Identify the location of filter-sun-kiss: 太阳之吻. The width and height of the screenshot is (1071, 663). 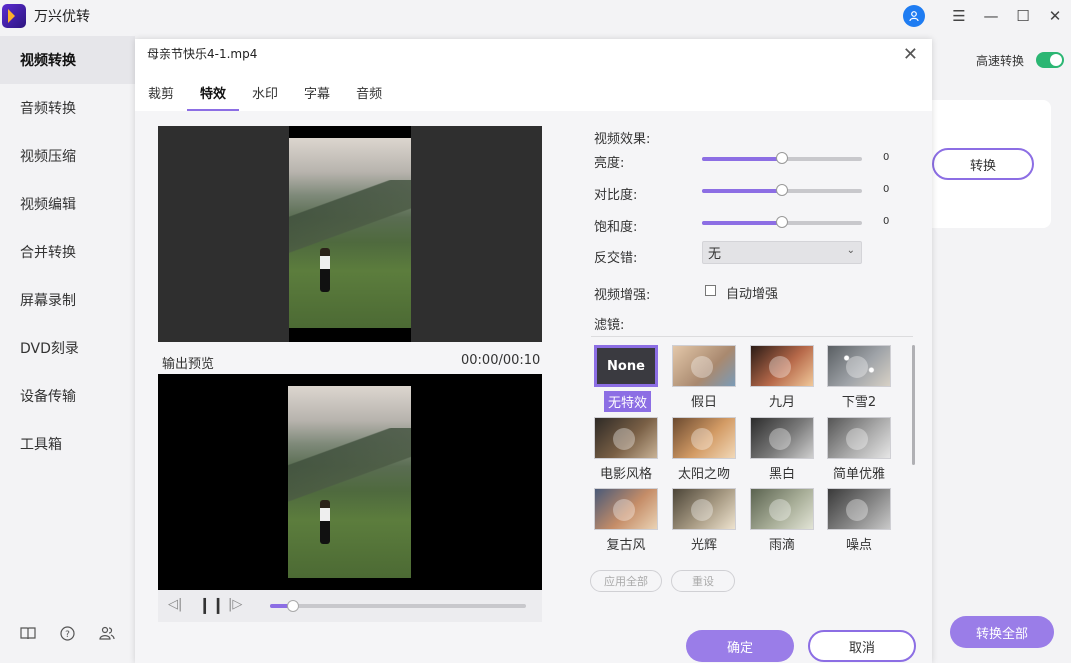
(704, 449).